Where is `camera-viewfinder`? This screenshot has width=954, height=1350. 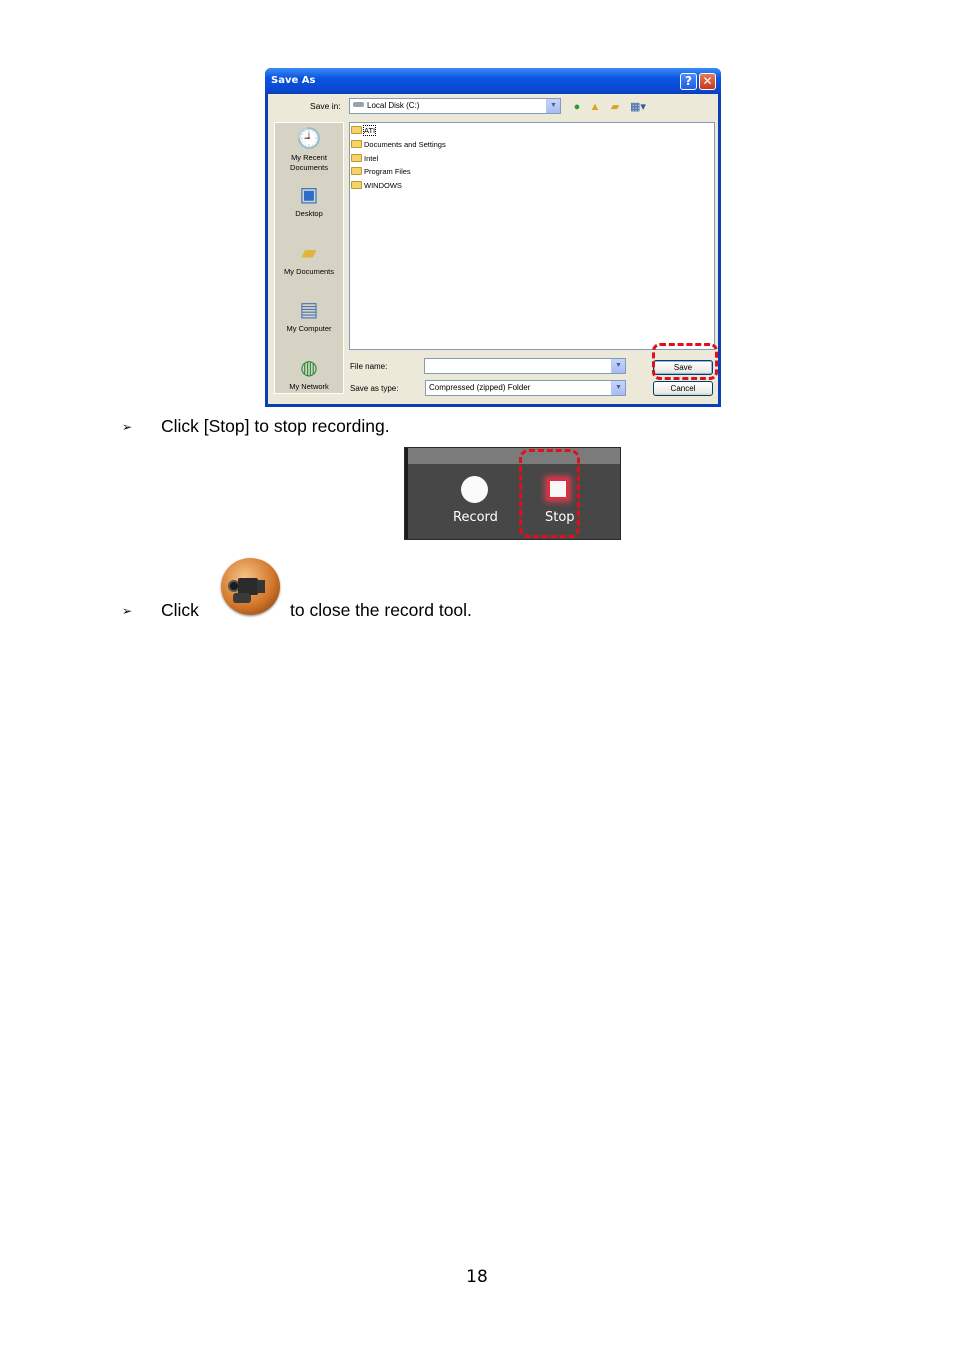 camera-viewfinder is located at coordinates (261, 586).